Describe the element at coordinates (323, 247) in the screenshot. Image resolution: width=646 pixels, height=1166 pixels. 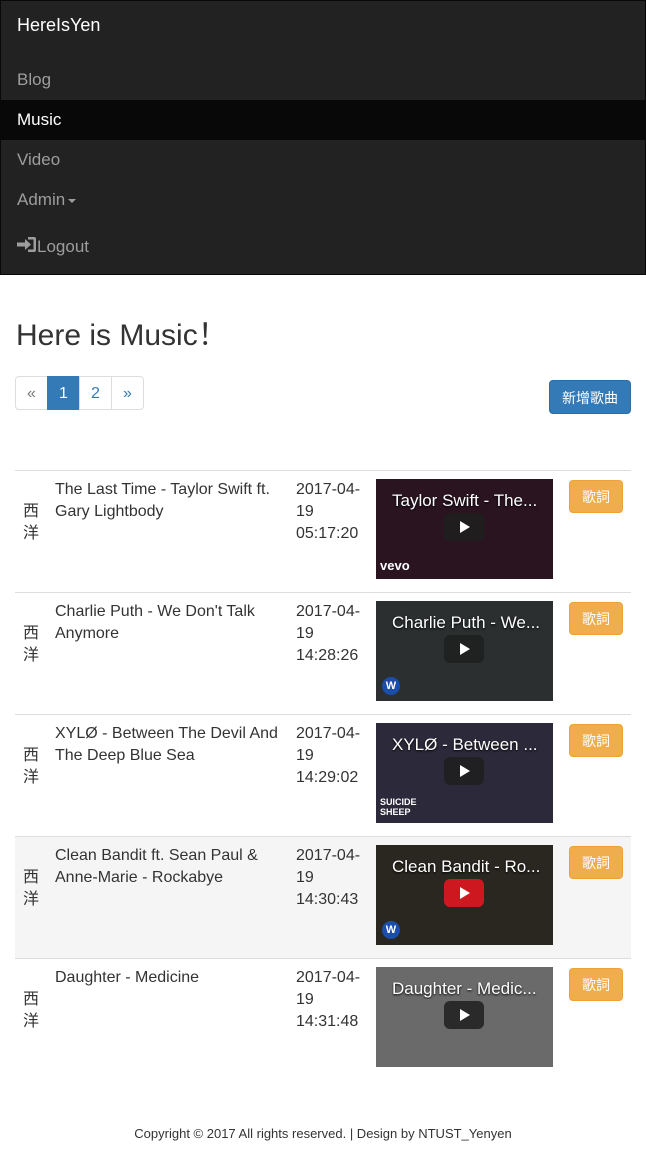
I see `nav-item-logout: Logout` at that location.